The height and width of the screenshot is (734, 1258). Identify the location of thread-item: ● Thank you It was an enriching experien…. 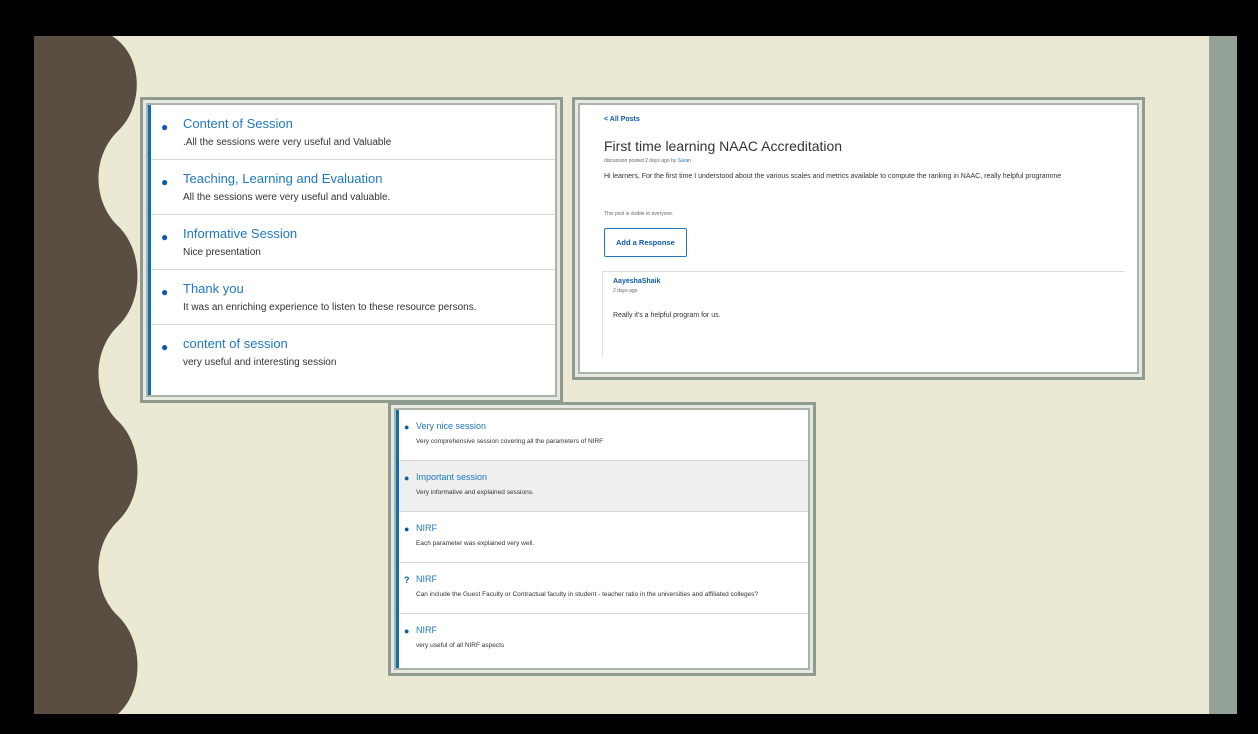
(353, 297).